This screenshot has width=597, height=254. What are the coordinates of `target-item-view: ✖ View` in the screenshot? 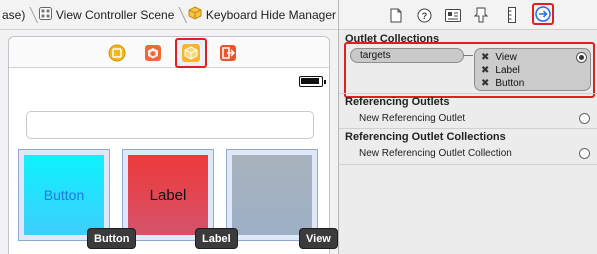 It's located at (499, 57).